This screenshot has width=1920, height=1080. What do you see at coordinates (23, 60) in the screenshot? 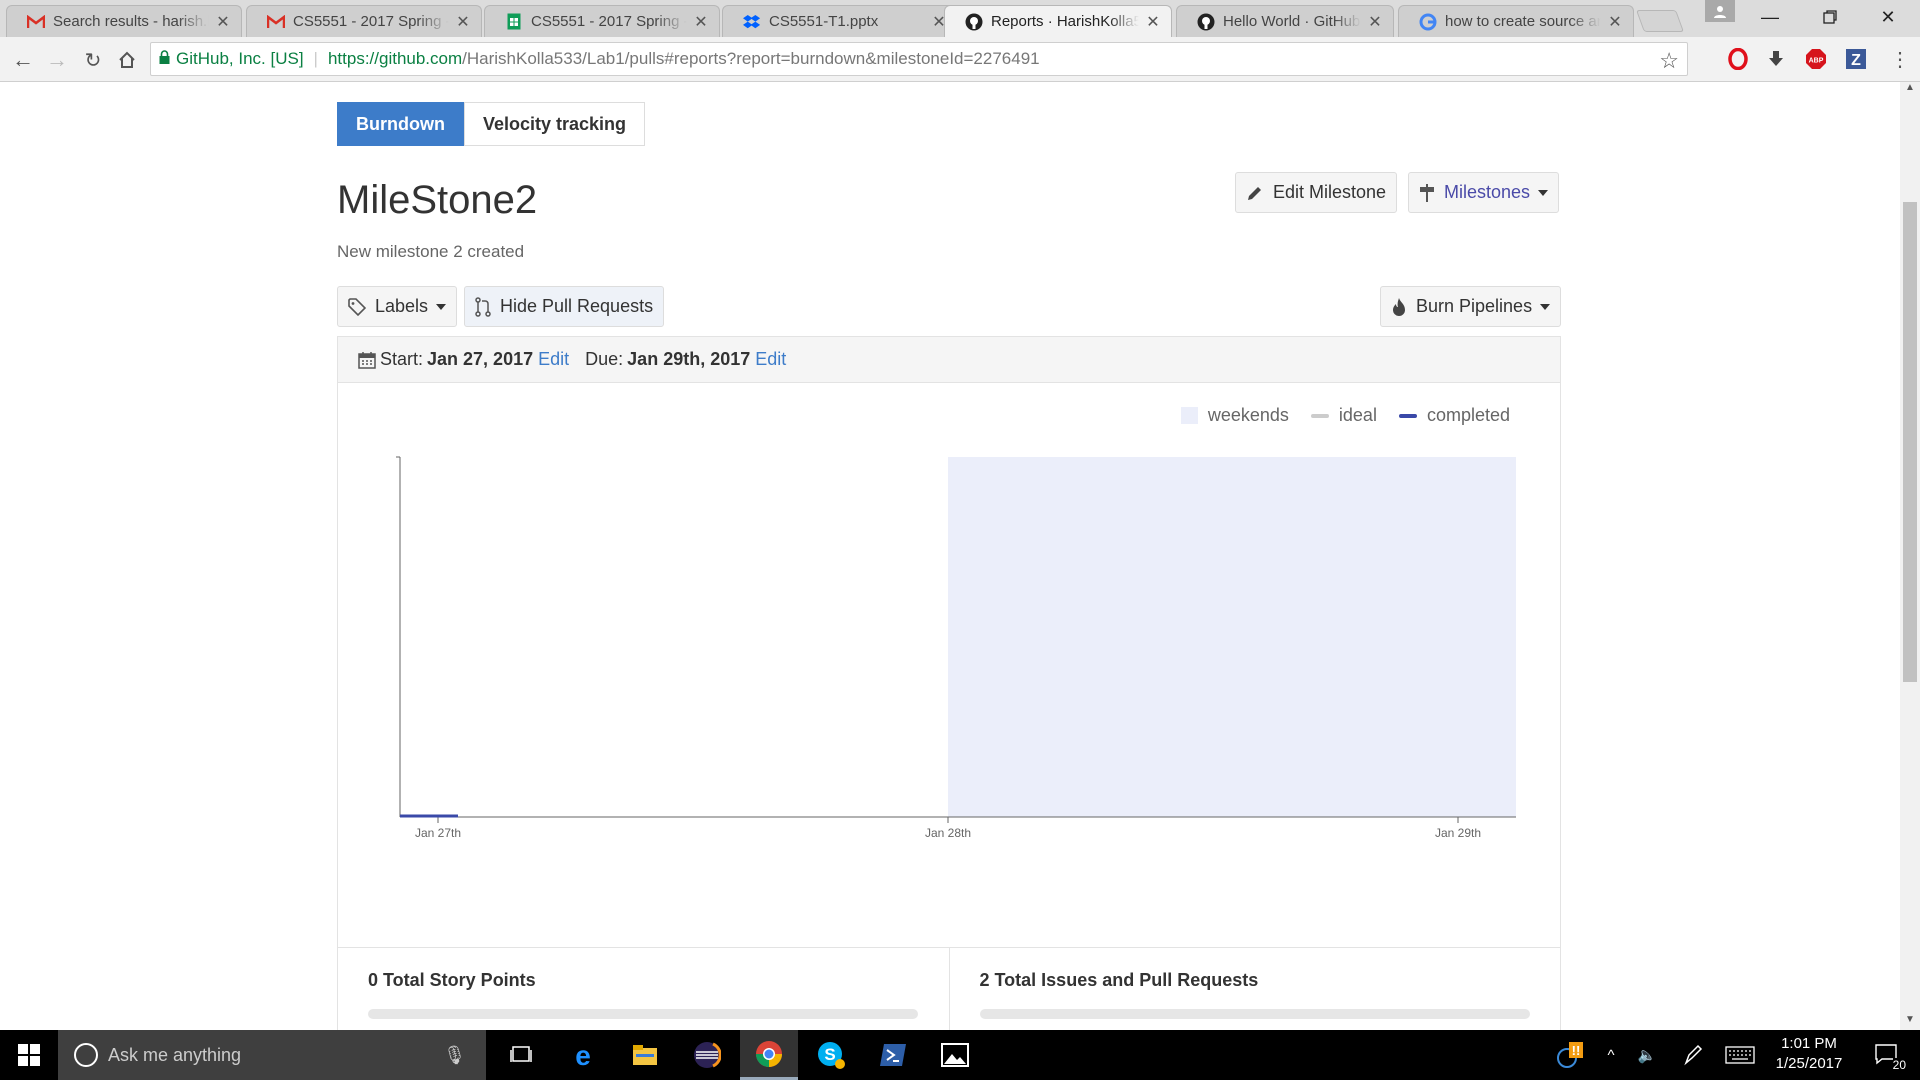
I see `back-icon: ←` at bounding box center [23, 60].